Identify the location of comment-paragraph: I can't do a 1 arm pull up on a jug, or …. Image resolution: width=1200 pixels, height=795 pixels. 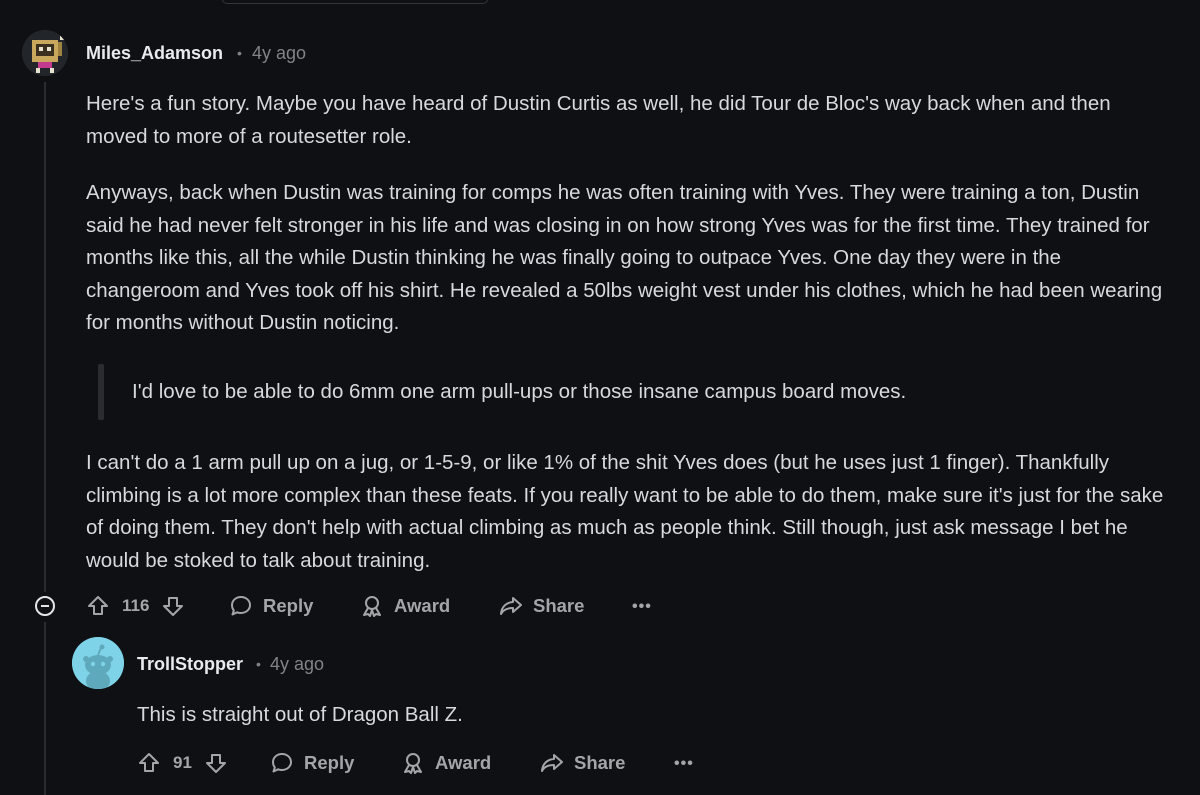
(625, 511).